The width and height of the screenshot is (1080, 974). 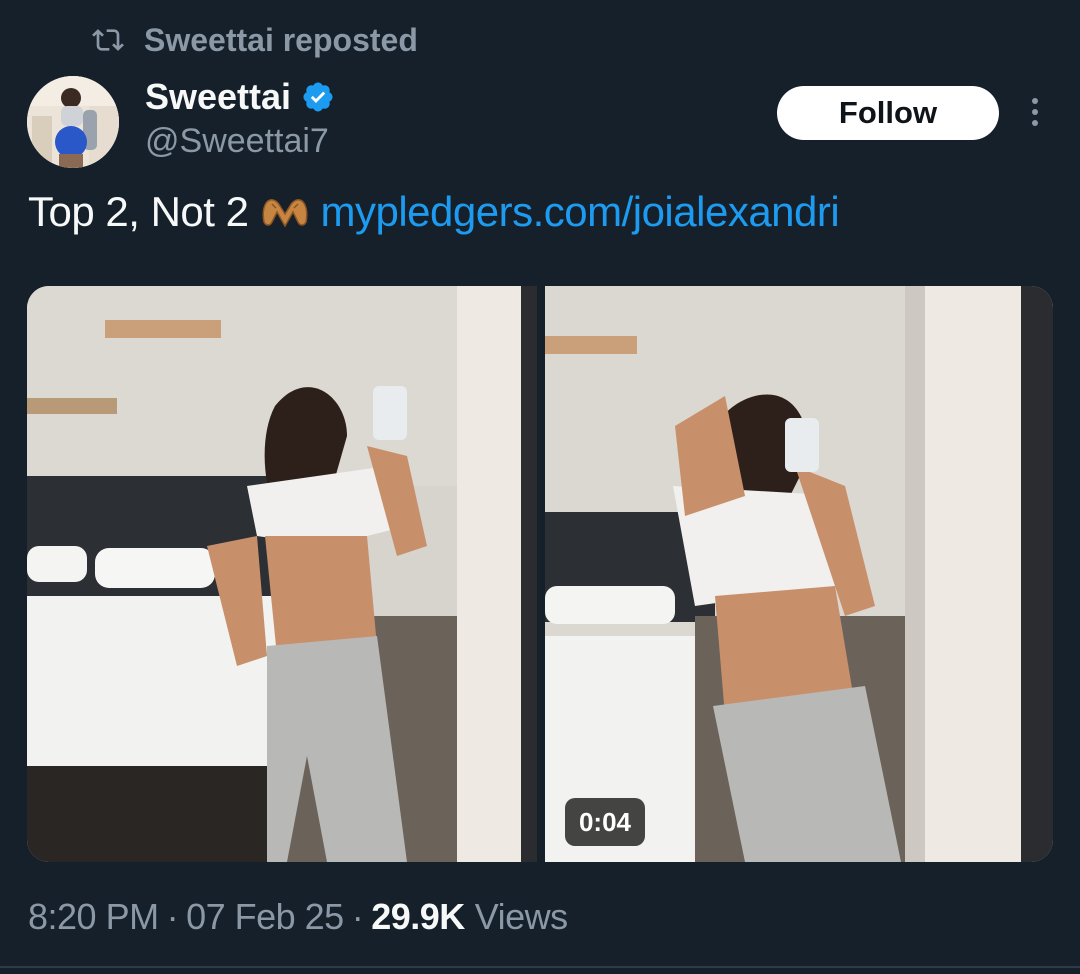 I want to click on repost-text: Sweettai reposted, so click(x=281, y=39).